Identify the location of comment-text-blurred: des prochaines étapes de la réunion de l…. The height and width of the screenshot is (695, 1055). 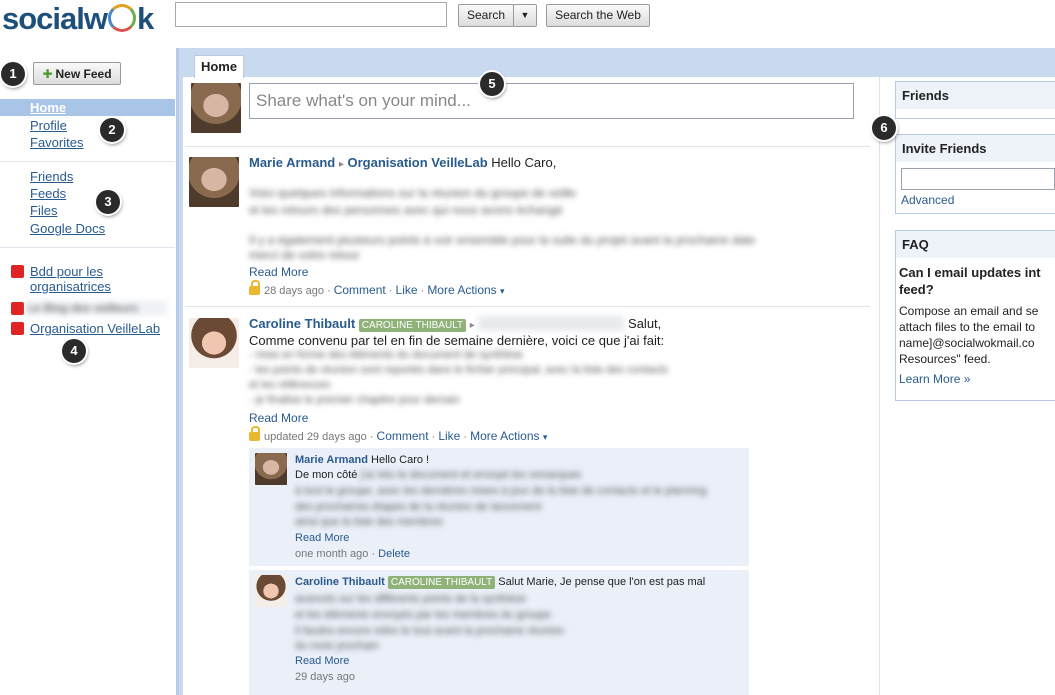
(418, 507).